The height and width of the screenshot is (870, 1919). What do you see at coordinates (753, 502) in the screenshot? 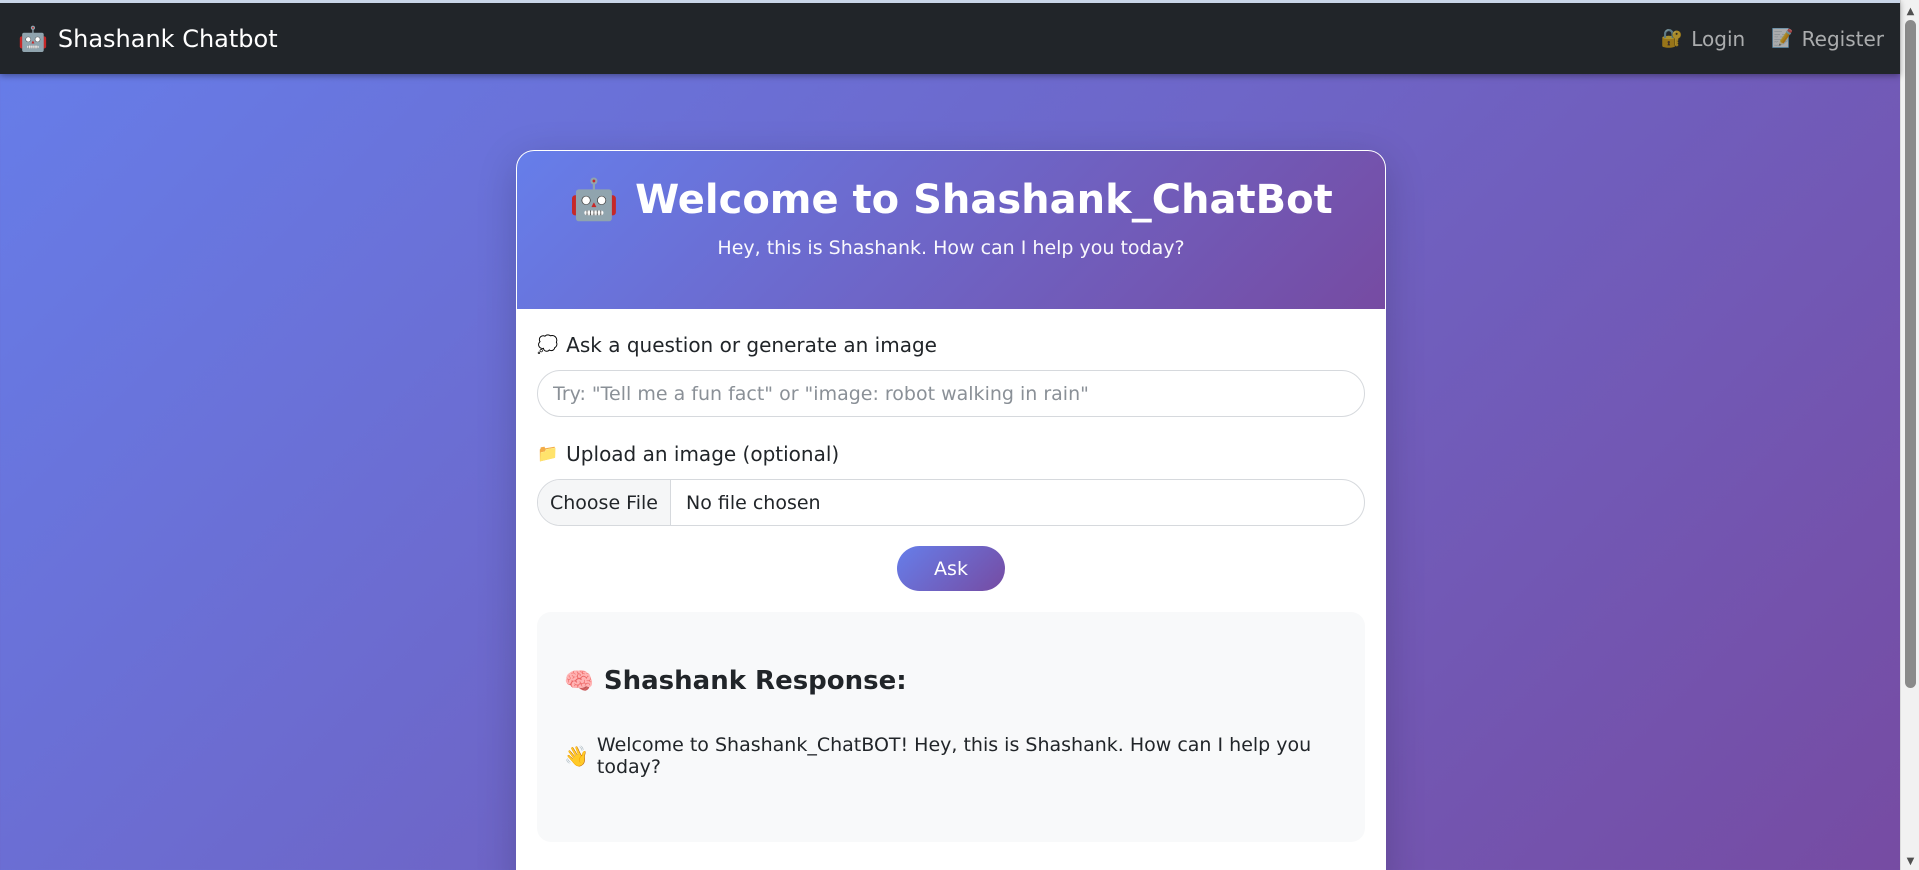
I see `file-status: No file chosen` at bounding box center [753, 502].